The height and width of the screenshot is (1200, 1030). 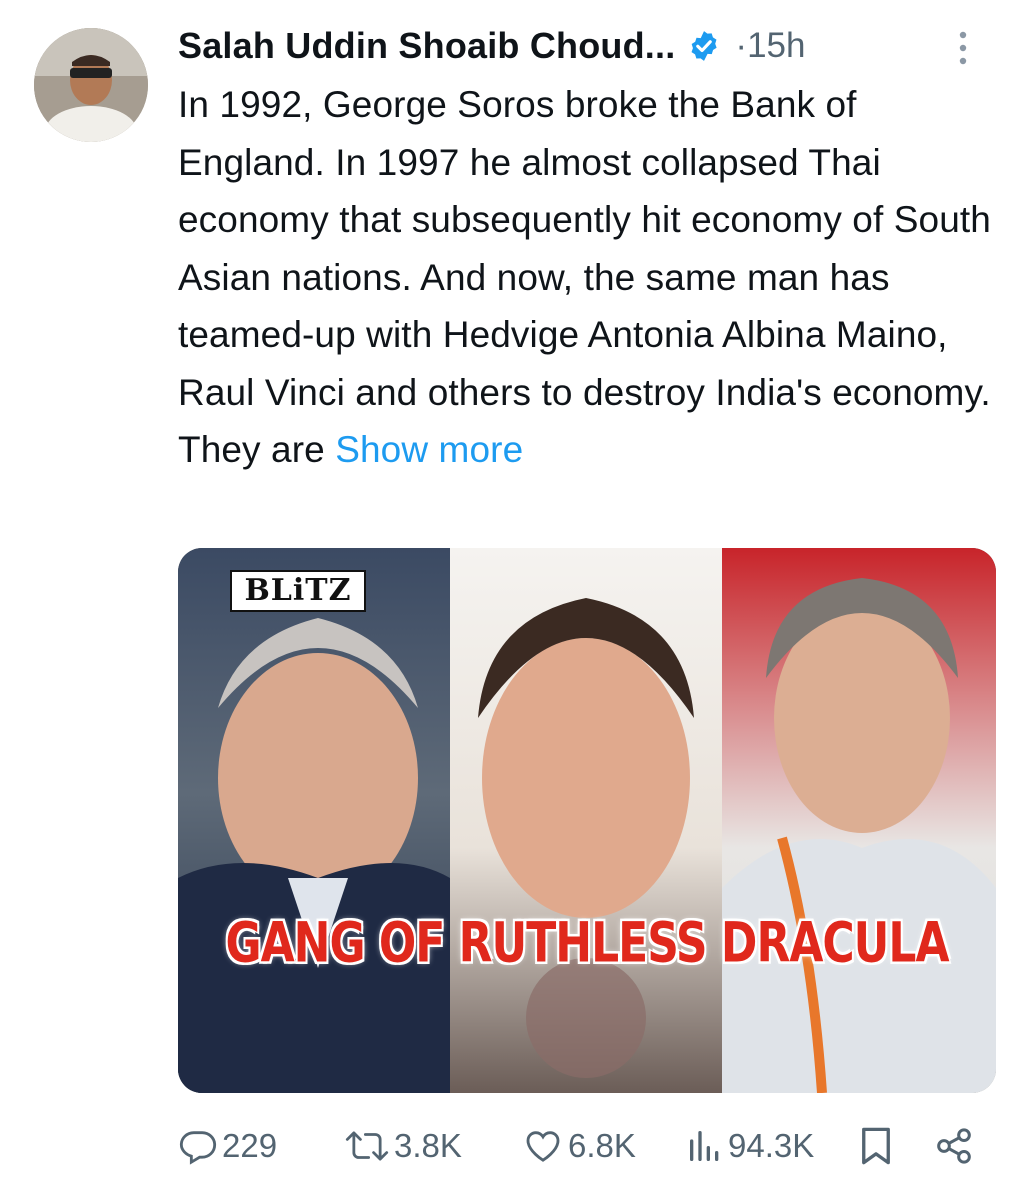 I want to click on repost-count: 3.8K, so click(x=428, y=1145).